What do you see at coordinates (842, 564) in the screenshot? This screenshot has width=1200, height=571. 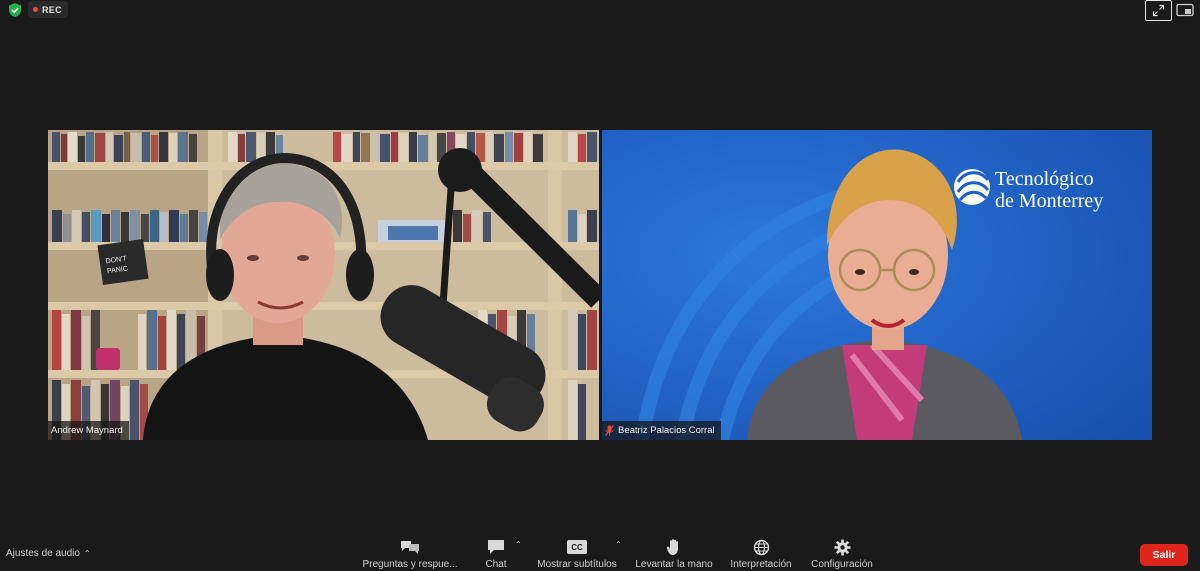 I see `settings-label: Configuración` at bounding box center [842, 564].